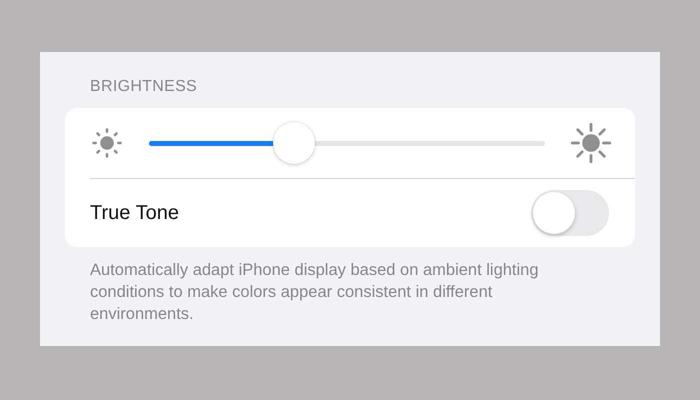 Image resolution: width=700 pixels, height=400 pixels. I want to click on footer-text: Automatically adapt iPhone display based on ambient lighting conditions to make colors appear consistent in different environments., so click(314, 292).